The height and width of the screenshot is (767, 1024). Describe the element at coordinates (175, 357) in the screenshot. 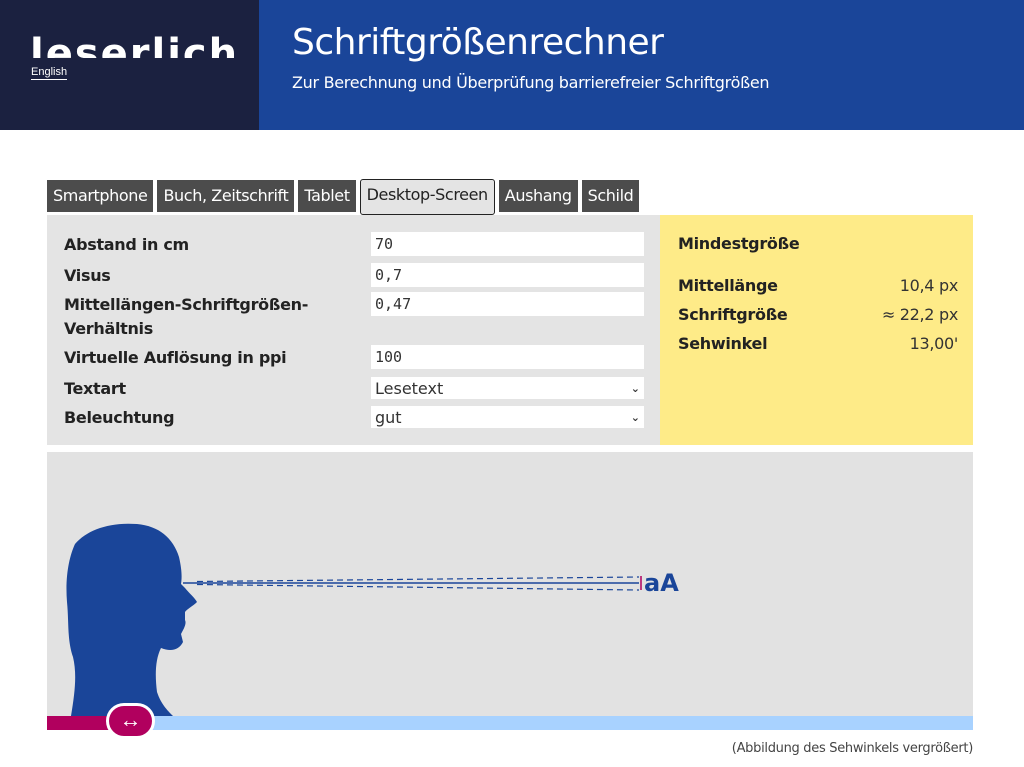

I see `resolution-label: Virtuelle Auflösung in ppi` at that location.